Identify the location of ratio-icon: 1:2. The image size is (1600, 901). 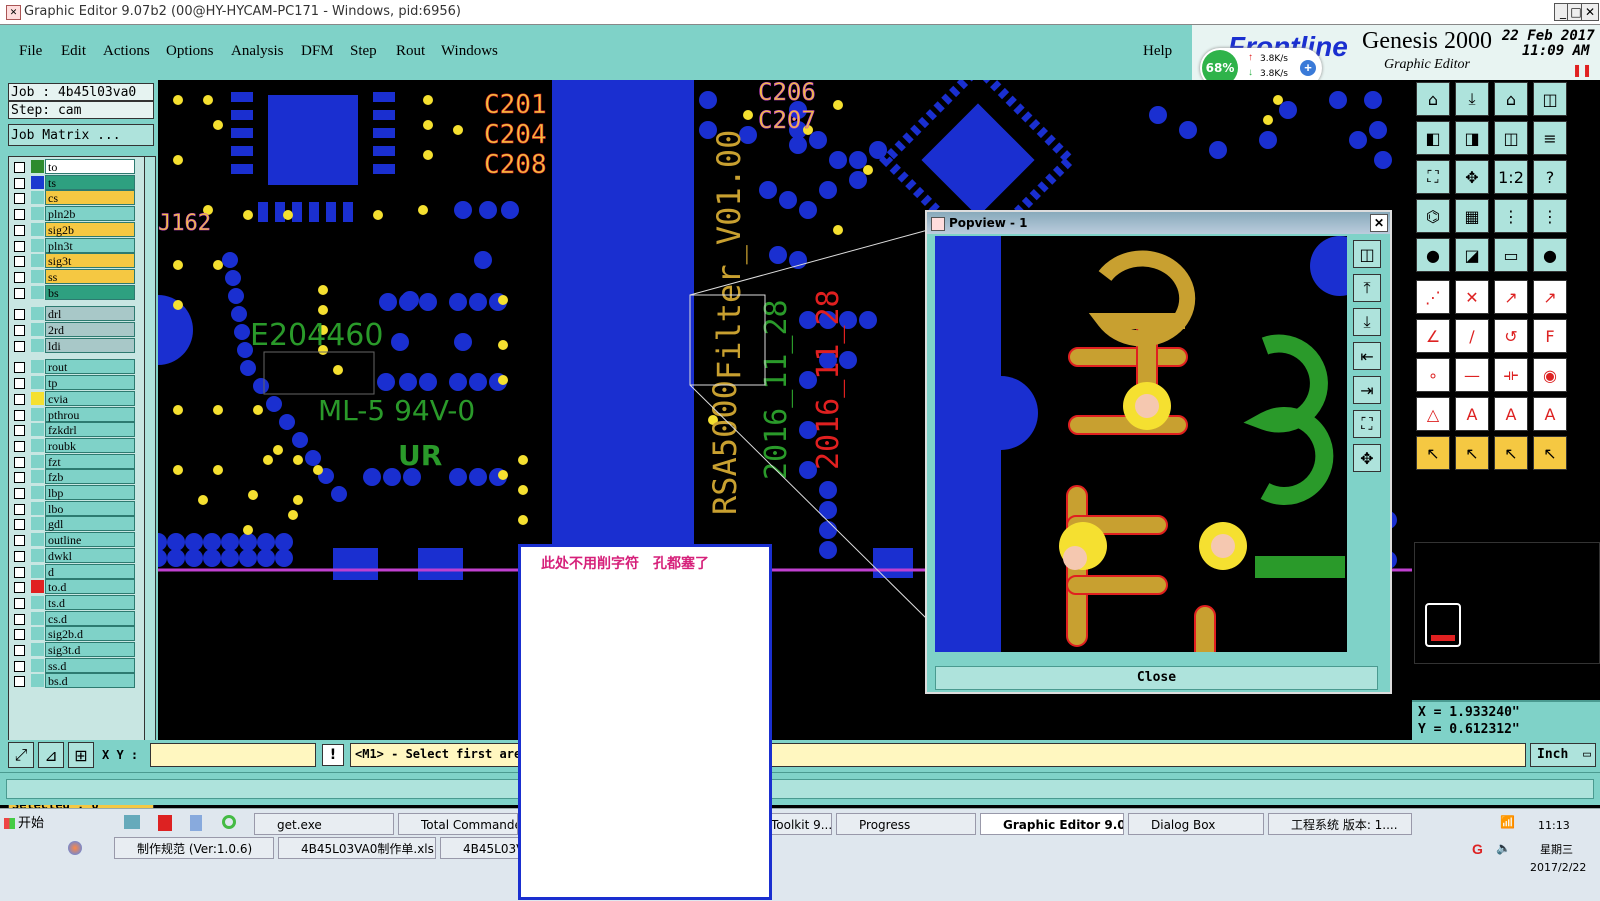
(1511, 177).